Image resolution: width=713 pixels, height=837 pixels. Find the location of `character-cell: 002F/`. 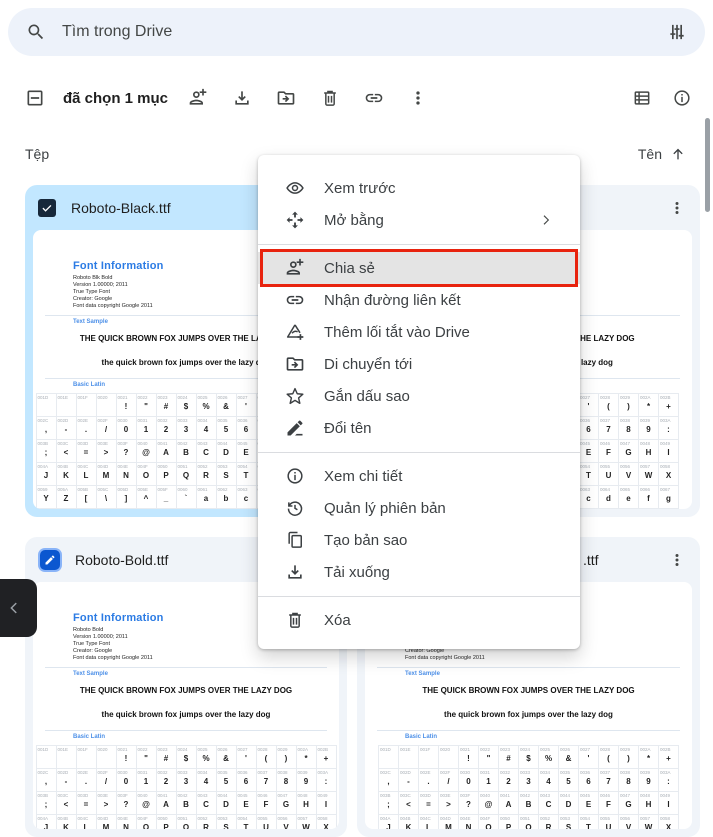

character-cell: 002F/ is located at coordinates (106, 780).